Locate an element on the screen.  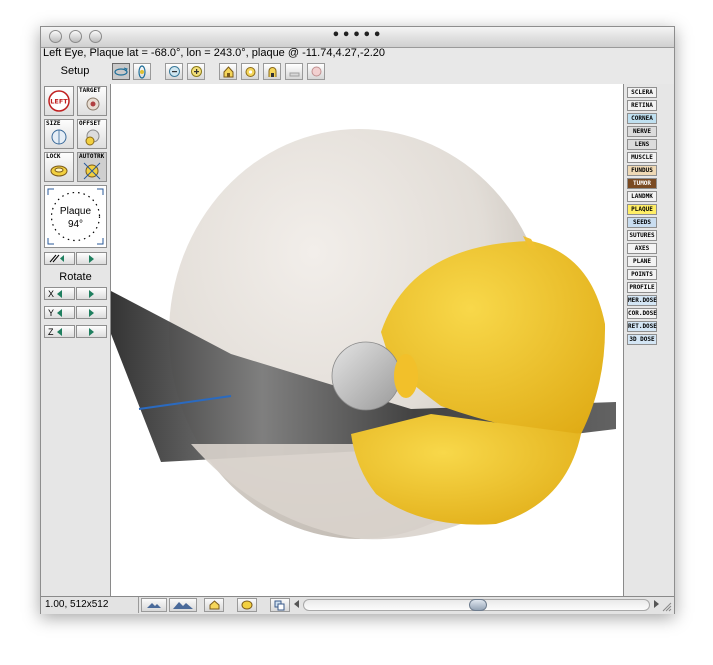
view-side-icon is located at coordinates (272, 71).